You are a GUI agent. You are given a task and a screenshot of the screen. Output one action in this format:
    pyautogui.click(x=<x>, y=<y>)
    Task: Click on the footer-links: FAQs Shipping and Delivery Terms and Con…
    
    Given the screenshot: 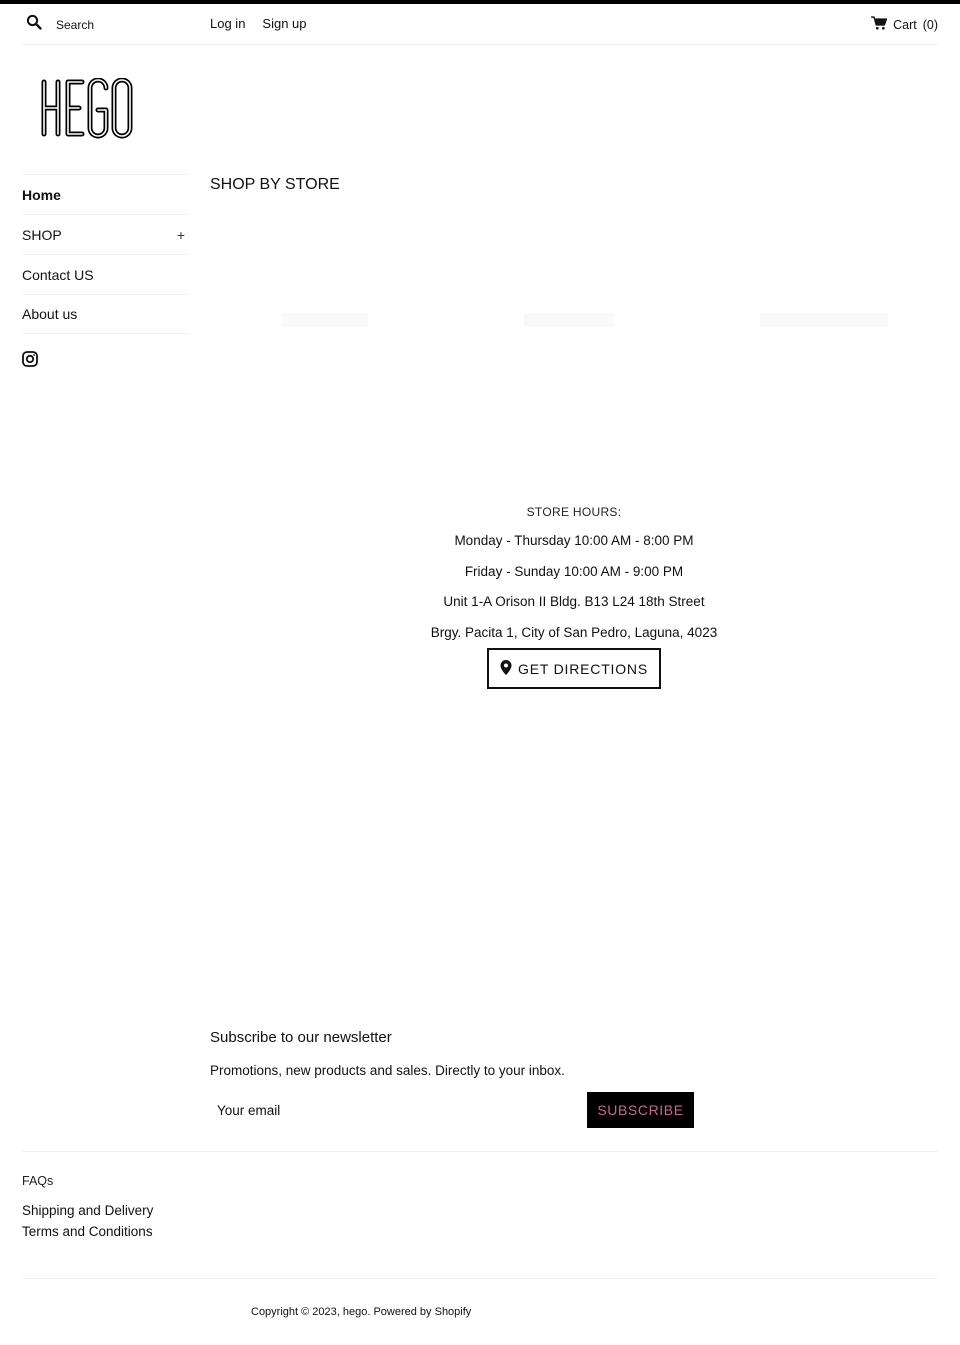 What is the action you would take?
    pyautogui.click(x=87, y=1208)
    